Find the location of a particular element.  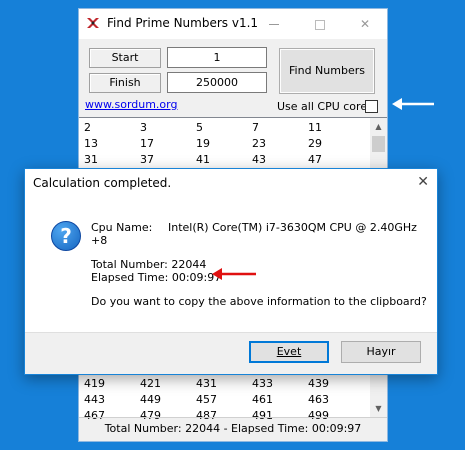

prime-cell: 43 is located at coordinates (259, 159).